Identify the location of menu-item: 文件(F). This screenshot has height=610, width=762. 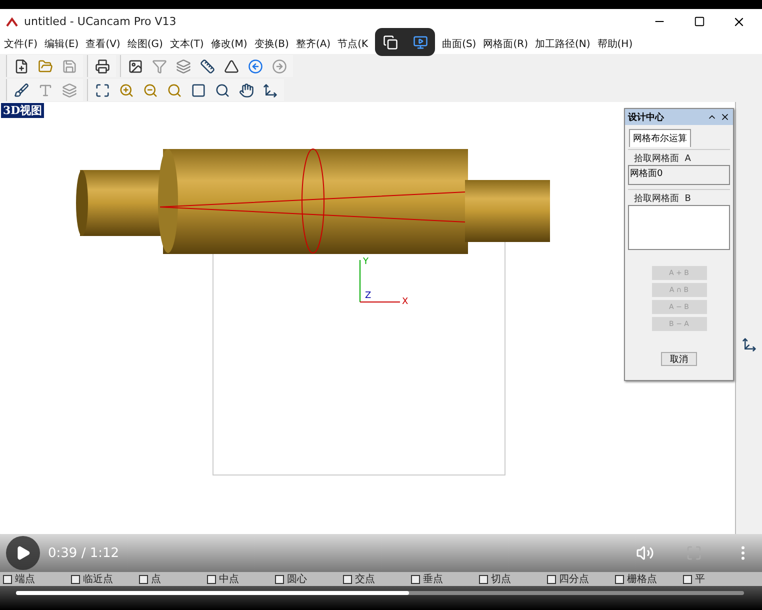
(21, 44).